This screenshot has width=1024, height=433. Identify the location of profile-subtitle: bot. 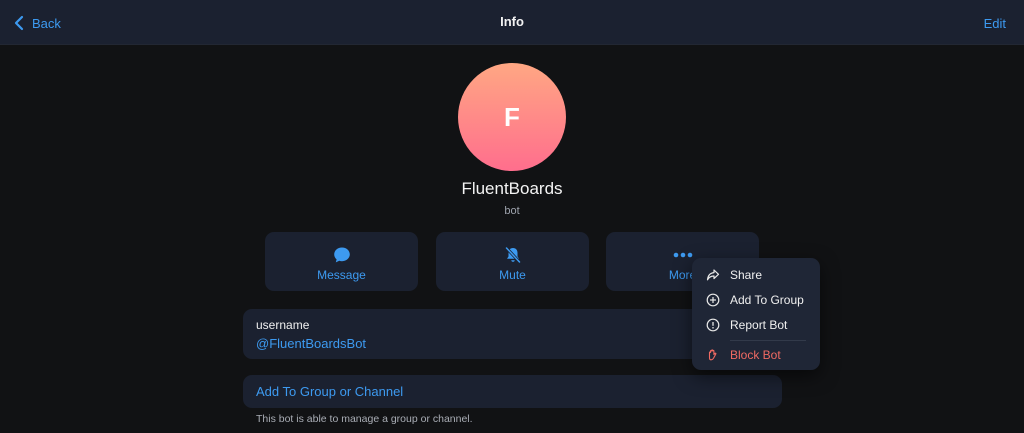
(512, 211).